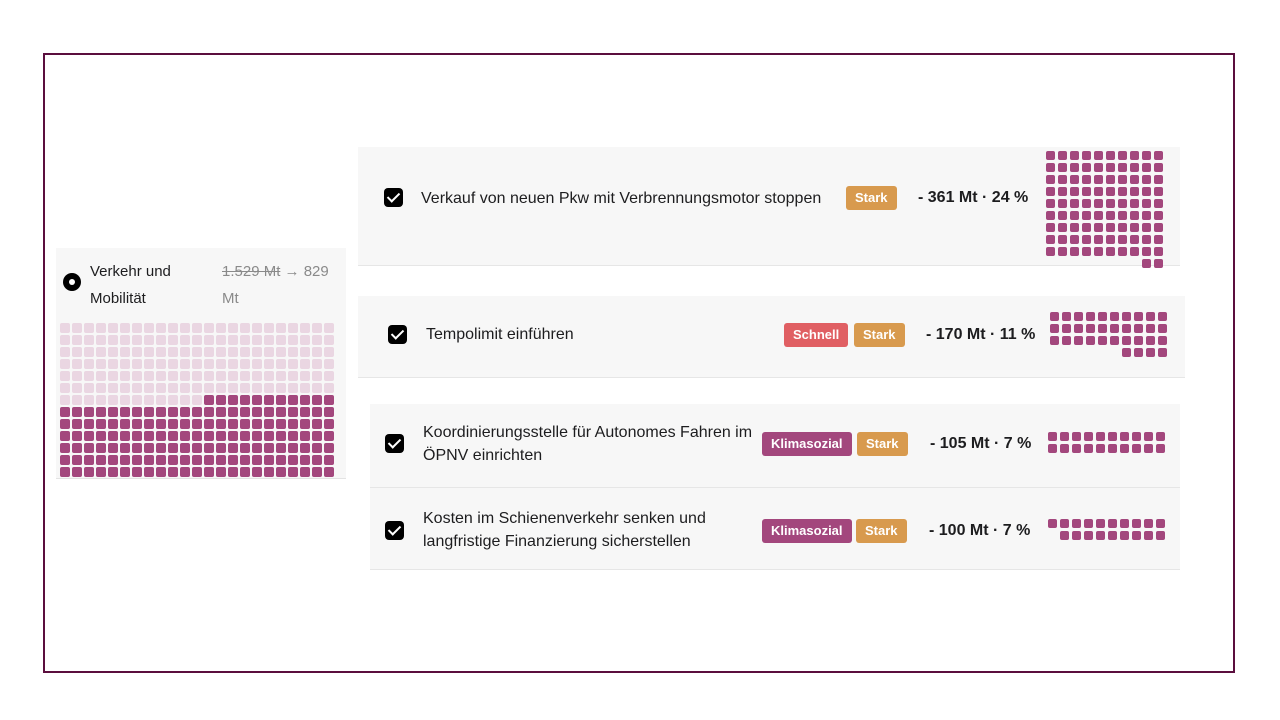  Describe the element at coordinates (72, 282) in the screenshot. I see `sector-radio` at that location.